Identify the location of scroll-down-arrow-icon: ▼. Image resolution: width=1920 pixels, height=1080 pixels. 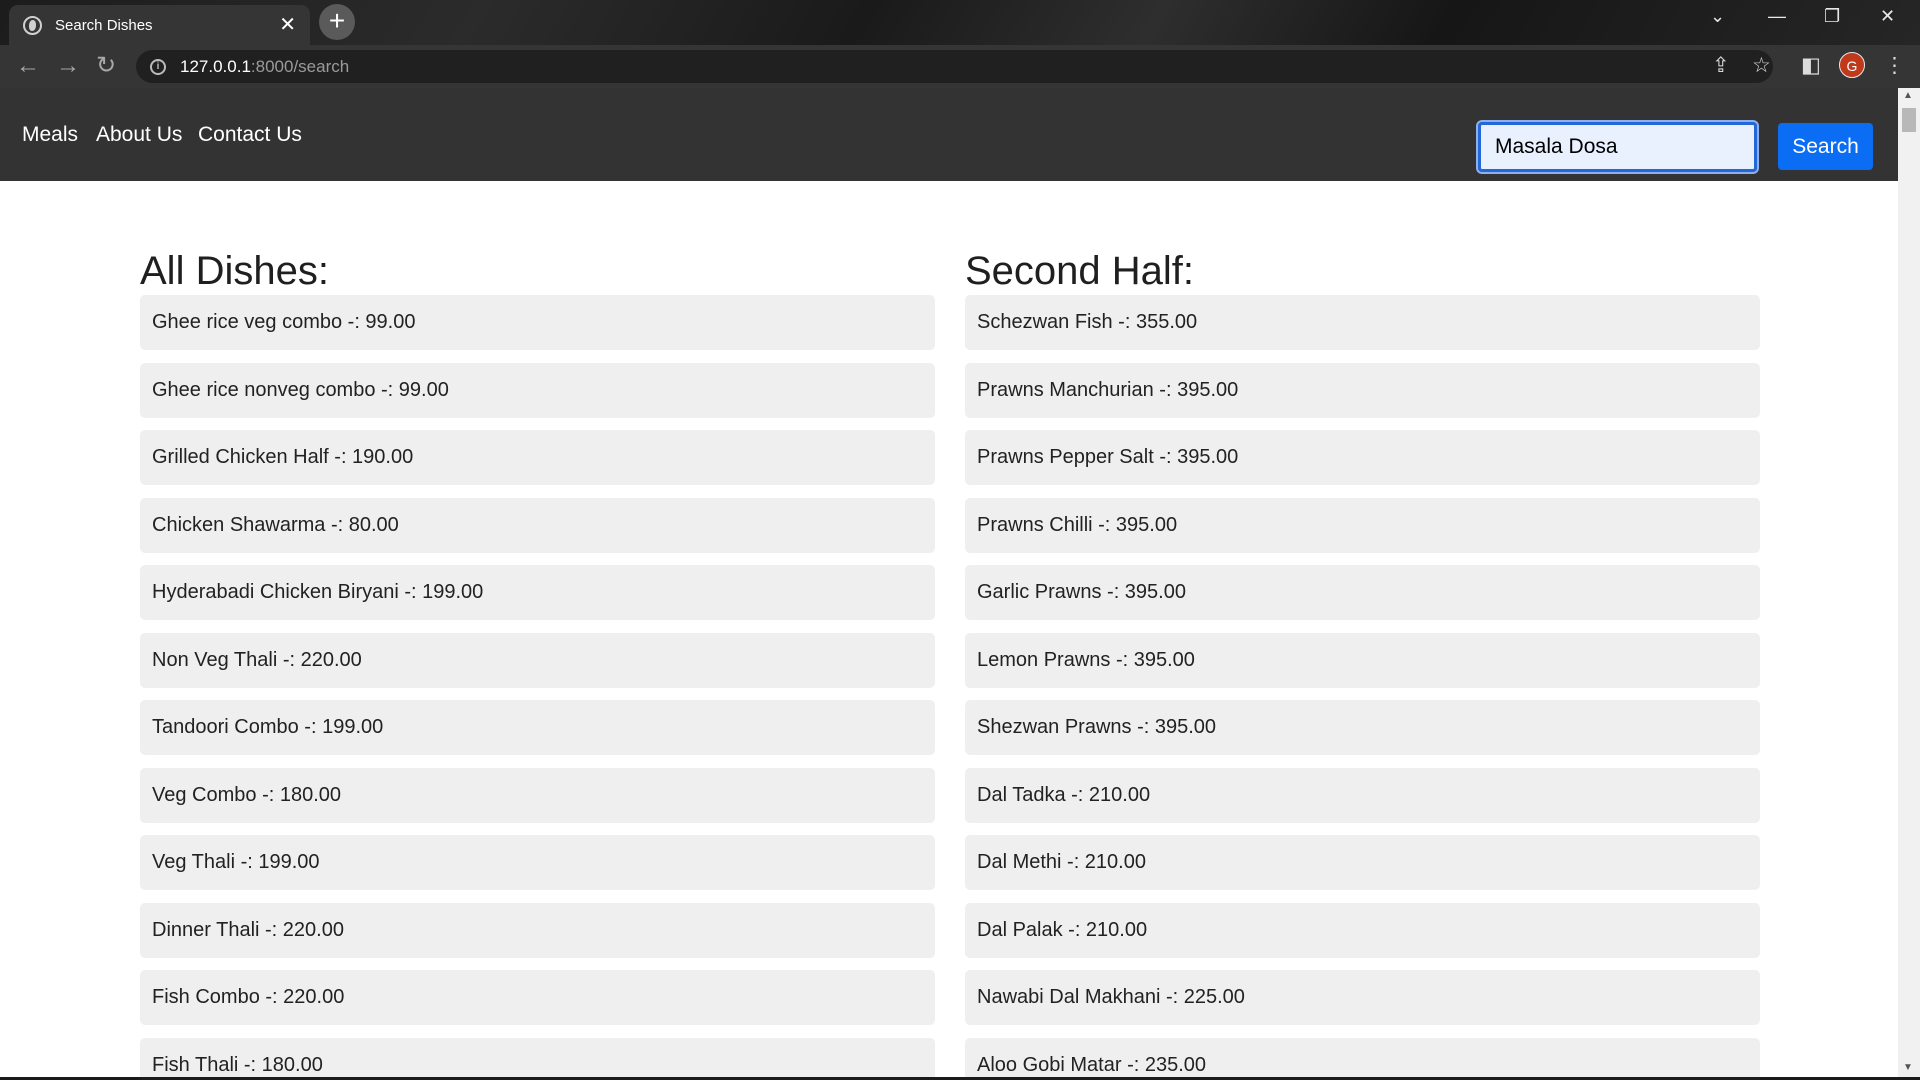
(1908, 1067).